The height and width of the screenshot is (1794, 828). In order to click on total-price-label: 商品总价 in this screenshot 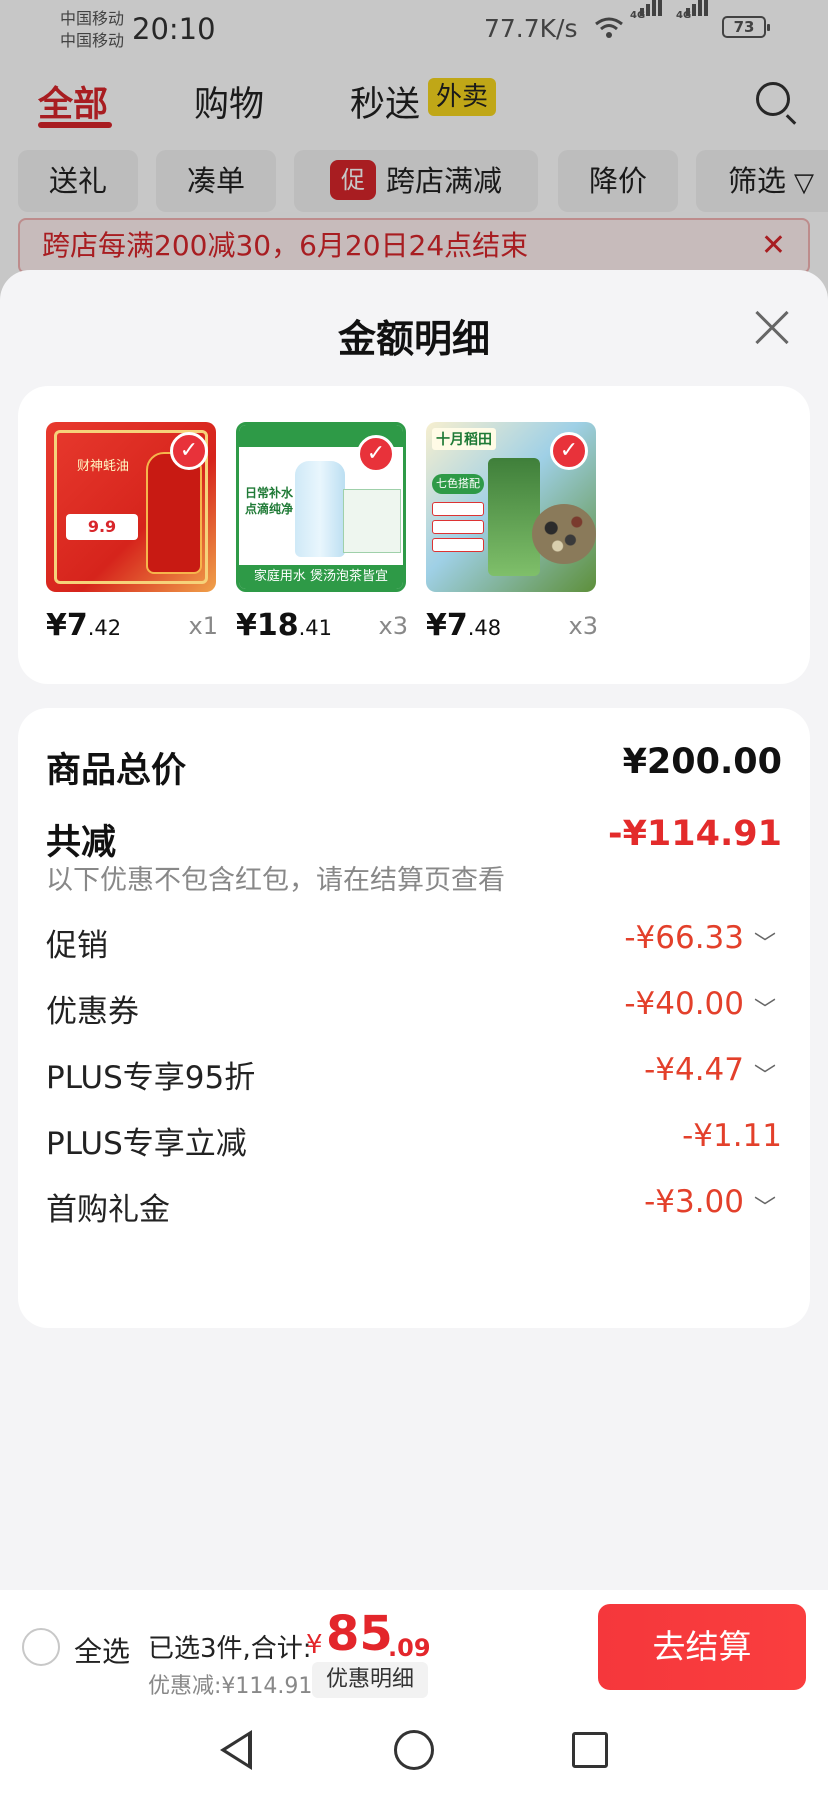, I will do `click(116, 771)`.